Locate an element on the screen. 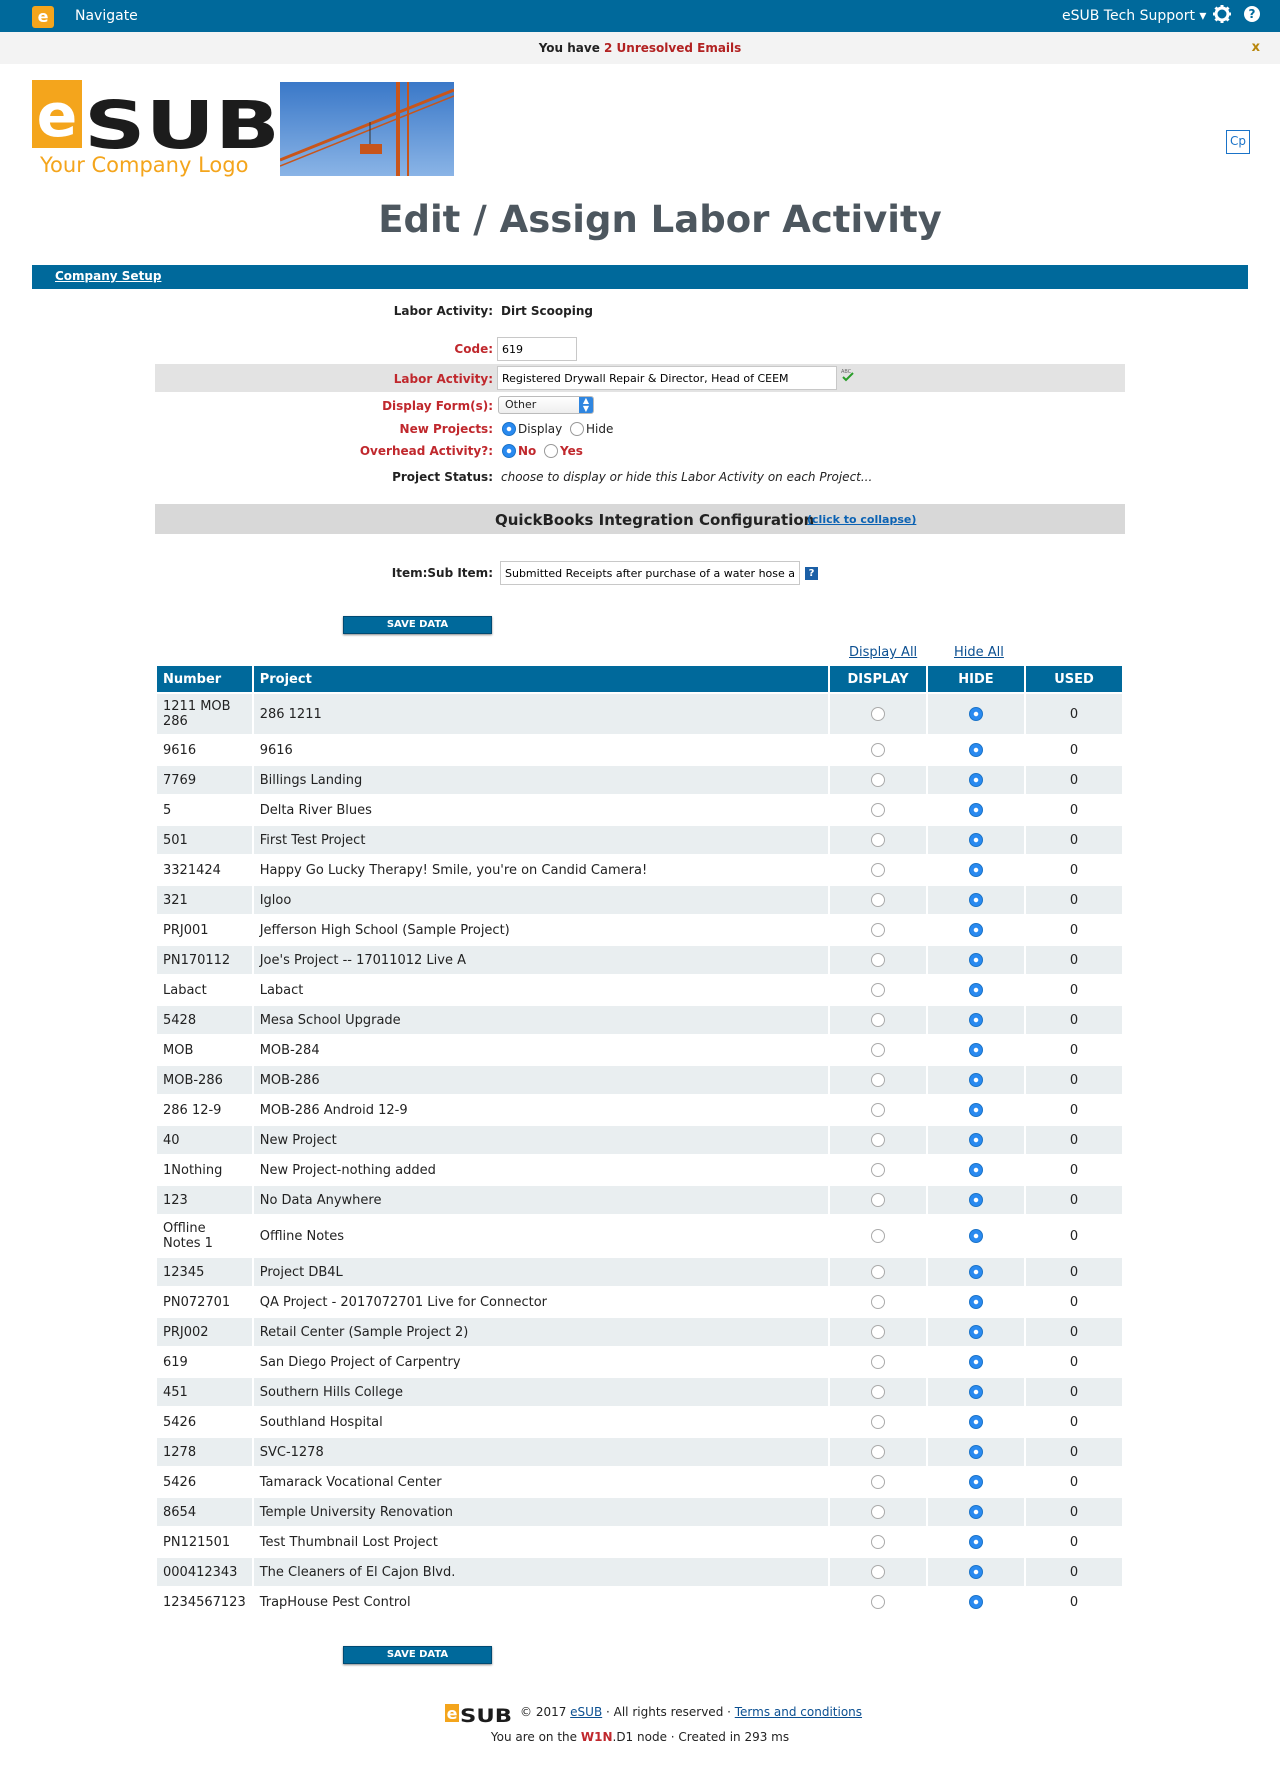  crane-image is located at coordinates (367, 129).